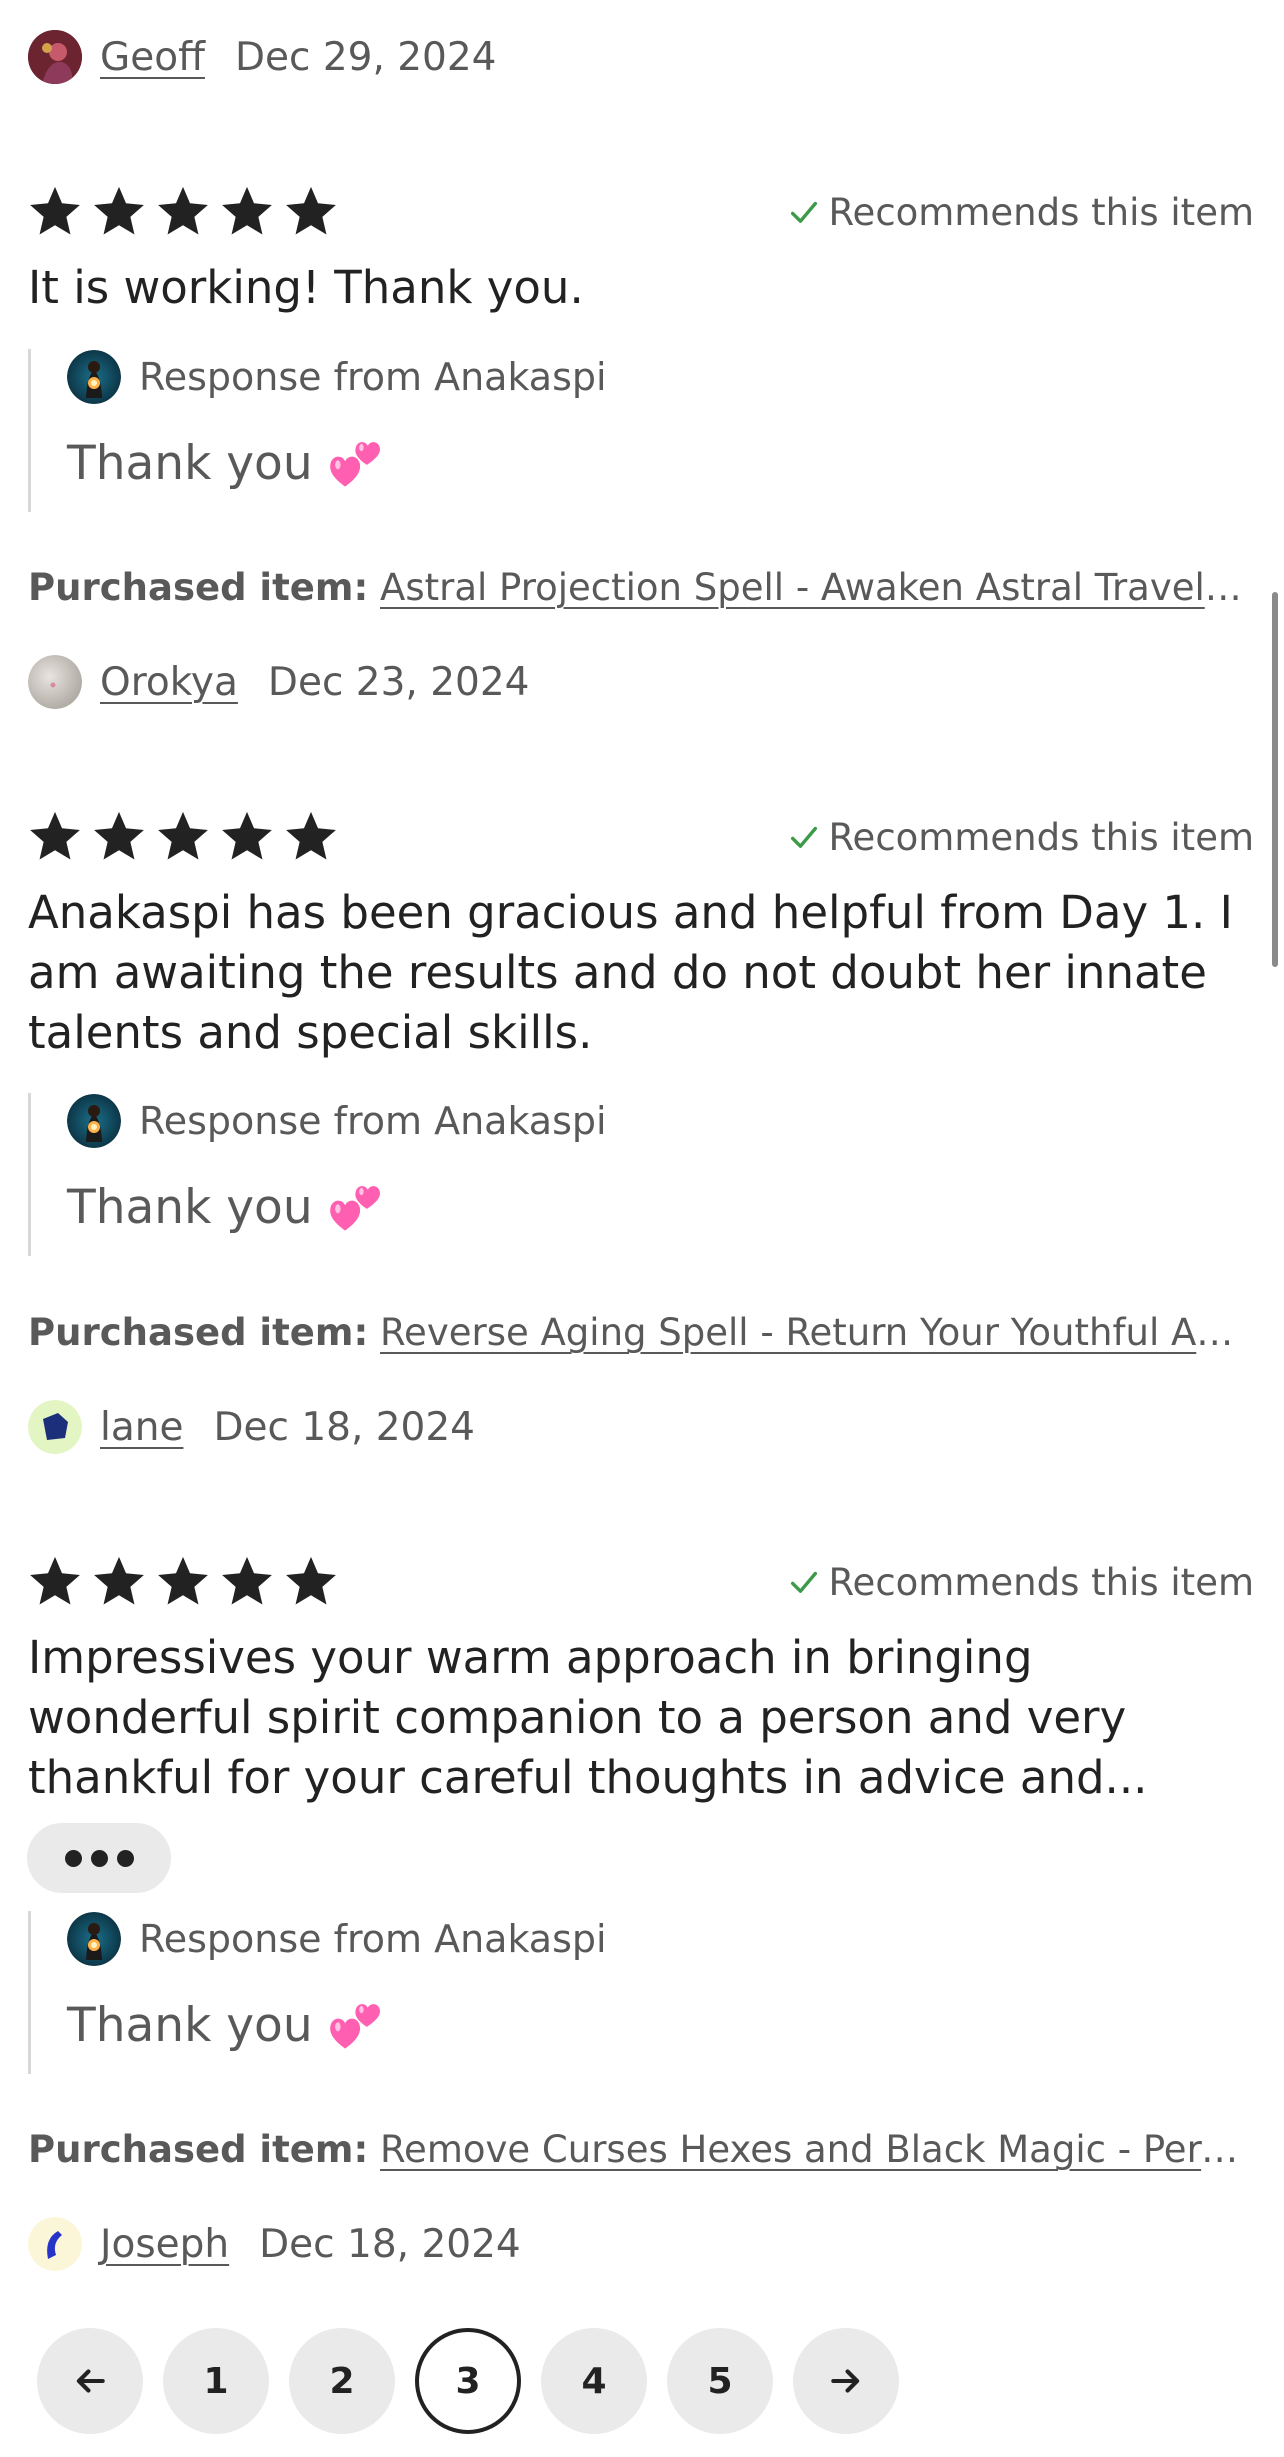 Image resolution: width=1284 pixels, height=2457 pixels. What do you see at coordinates (398, 682) in the screenshot?
I see `review-date: Dec 23, 2024` at bounding box center [398, 682].